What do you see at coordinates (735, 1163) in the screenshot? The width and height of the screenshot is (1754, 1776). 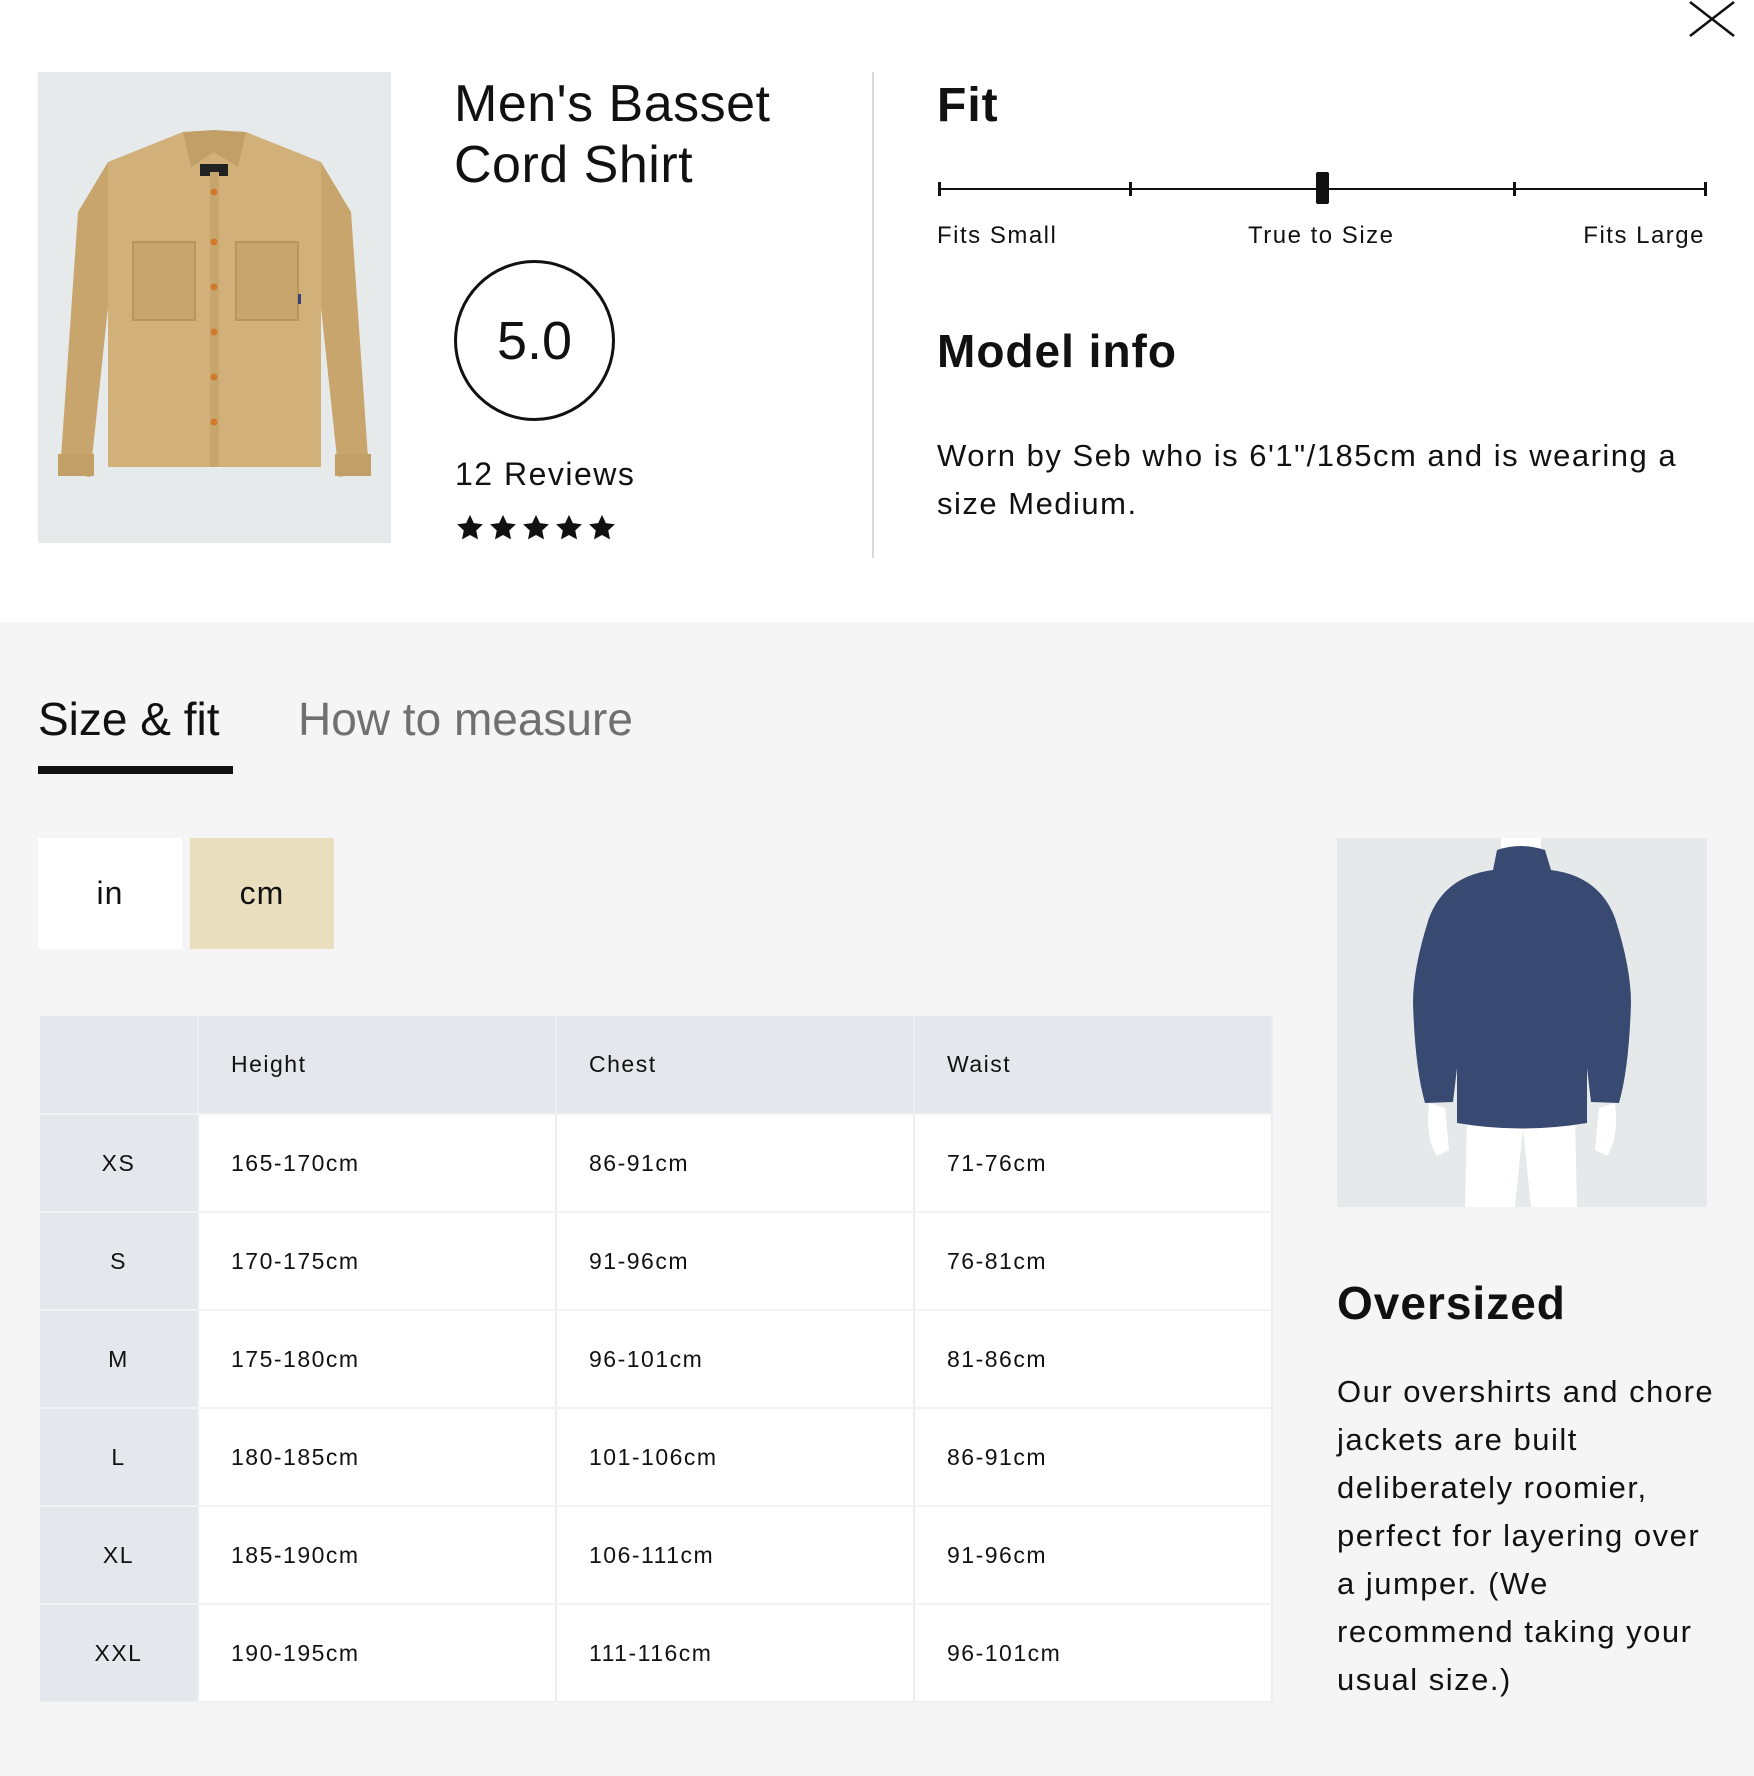 I see `chest-cell: 86-91cm` at bounding box center [735, 1163].